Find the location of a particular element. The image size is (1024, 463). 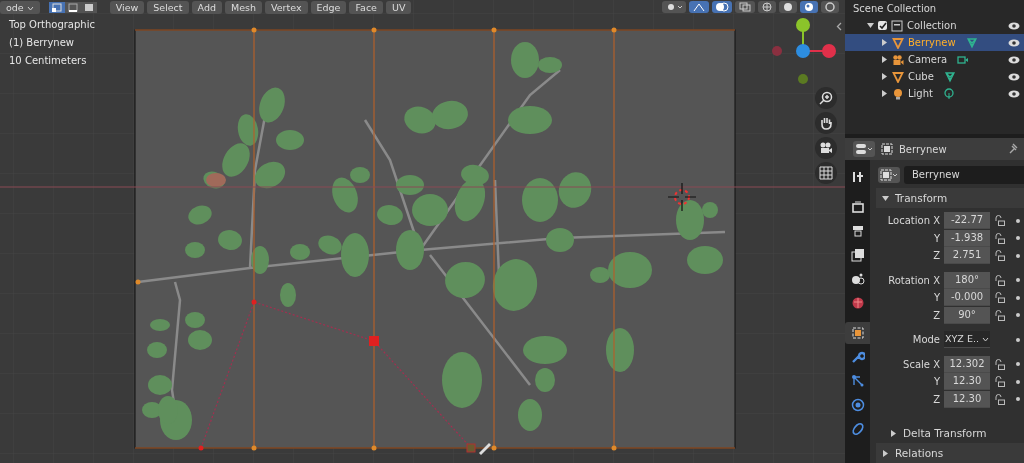

camera-icon is located at coordinates (898, 59).